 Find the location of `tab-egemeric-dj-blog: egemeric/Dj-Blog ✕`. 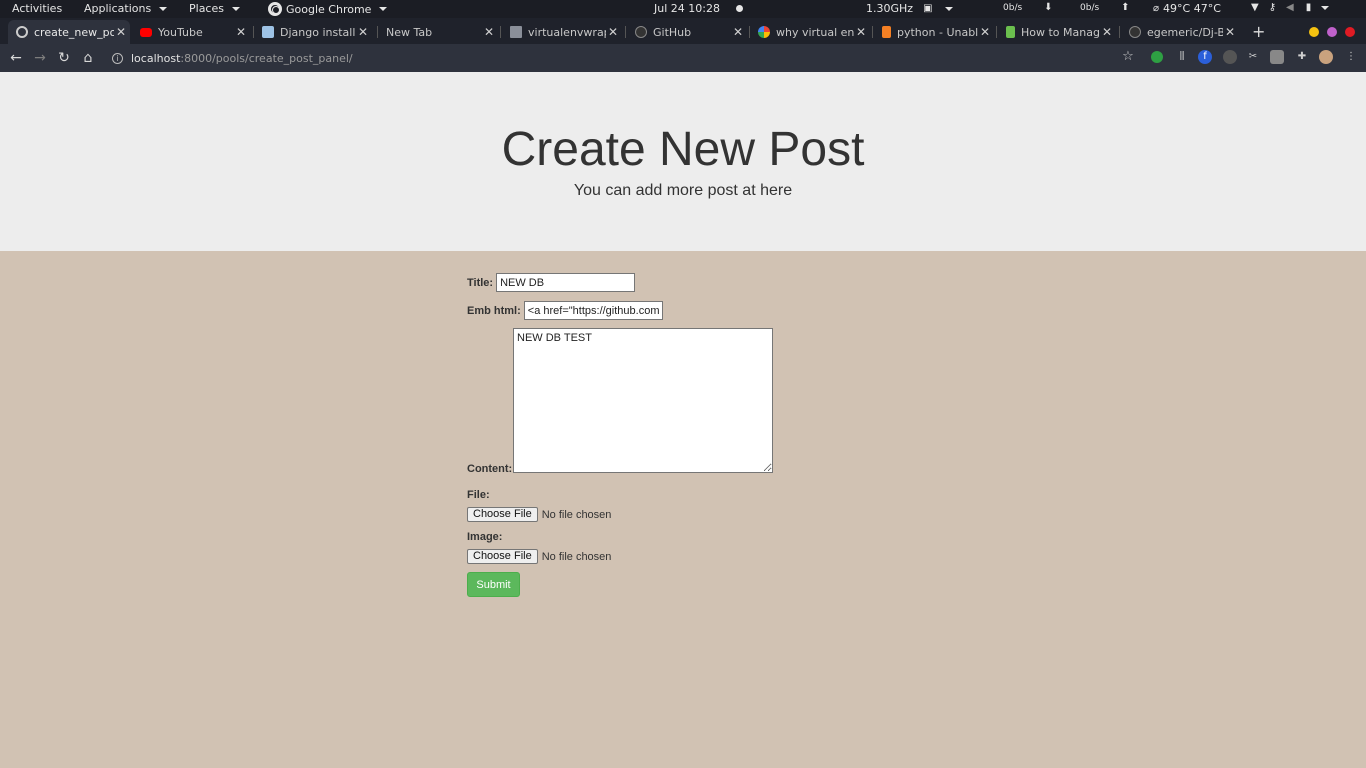

tab-egemeric-dj-blog: egemeric/Dj-Blog ✕ is located at coordinates (1180, 32).